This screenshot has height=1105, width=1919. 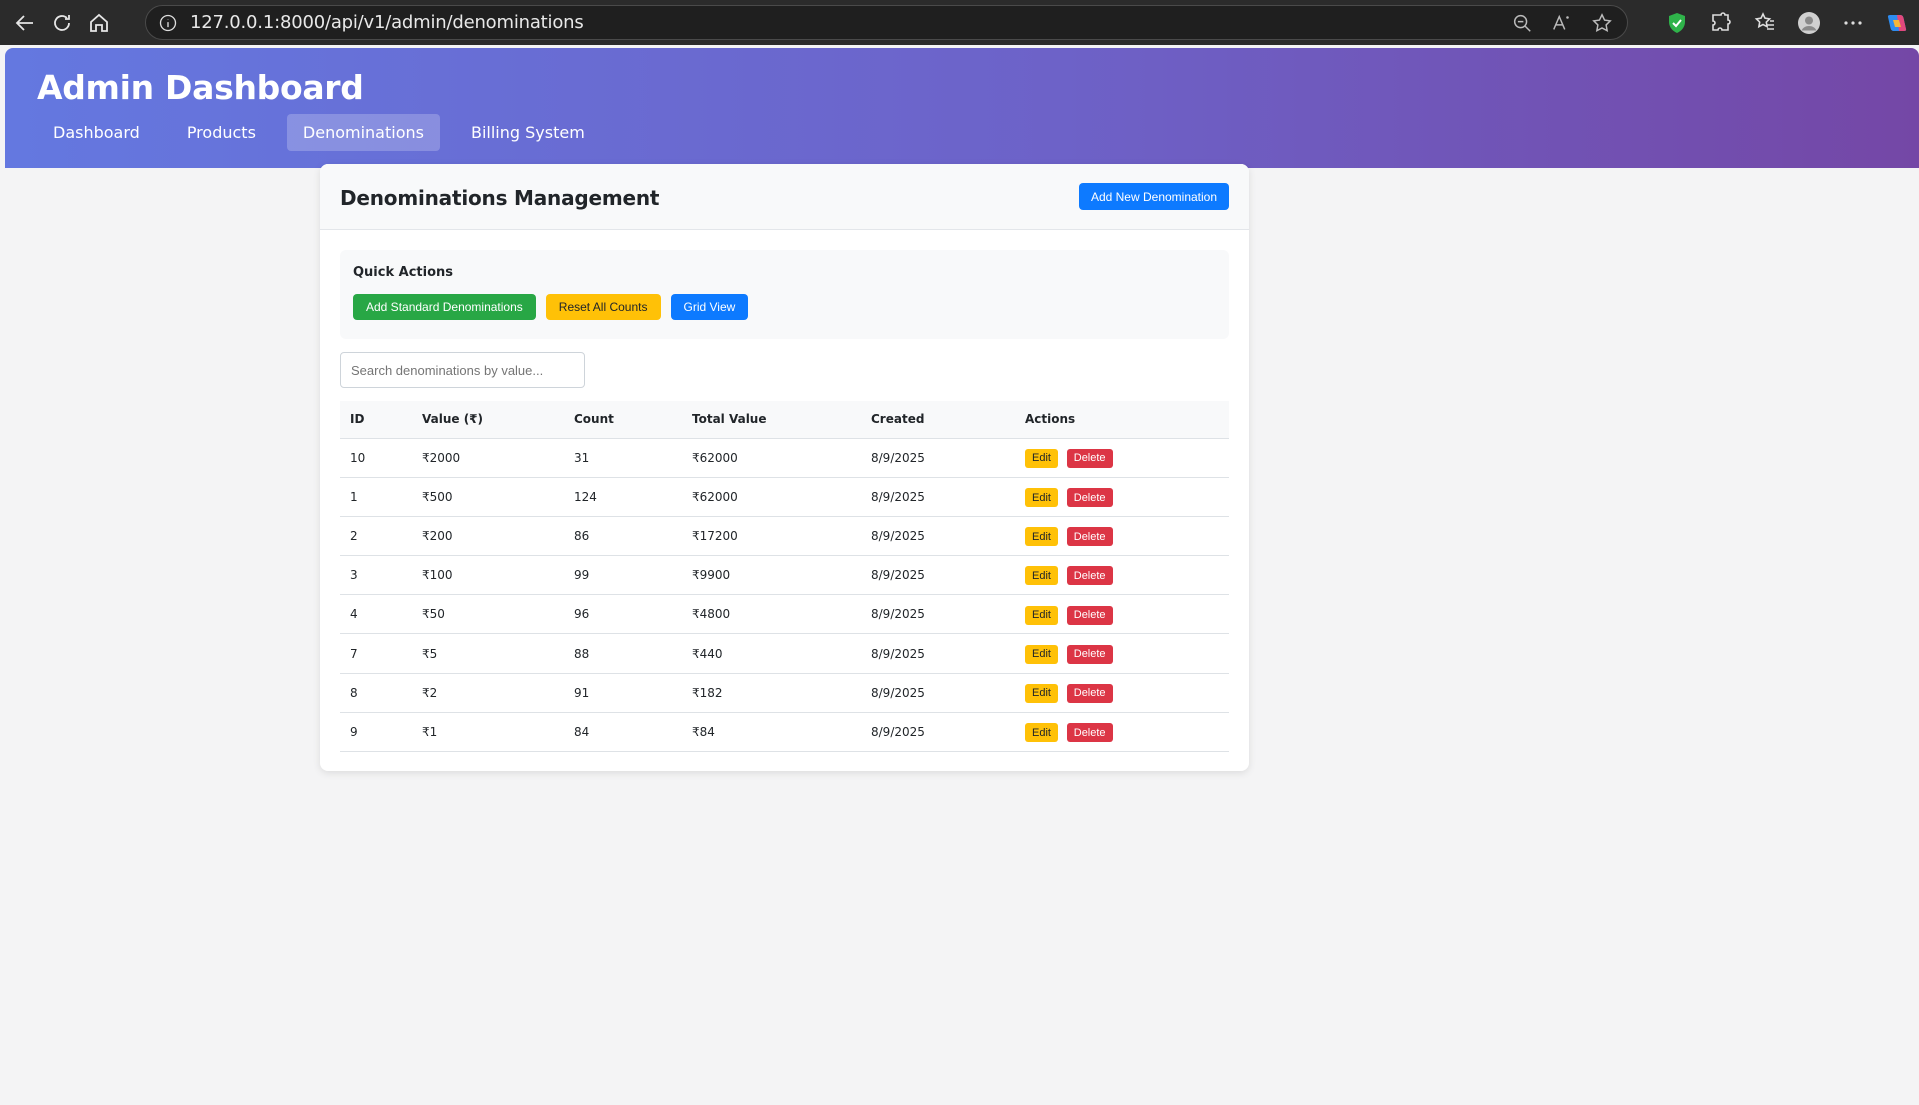 I want to click on cell-count: 88, so click(x=623, y=653).